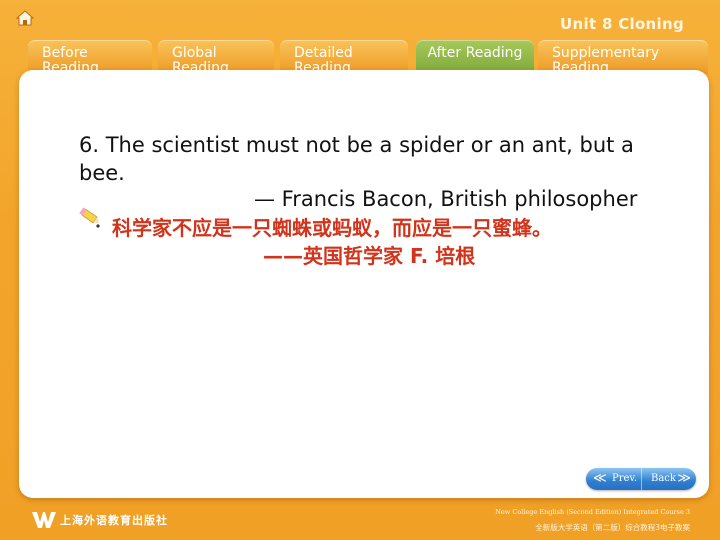  What do you see at coordinates (25, 18) in the screenshot?
I see `home-icon` at bounding box center [25, 18].